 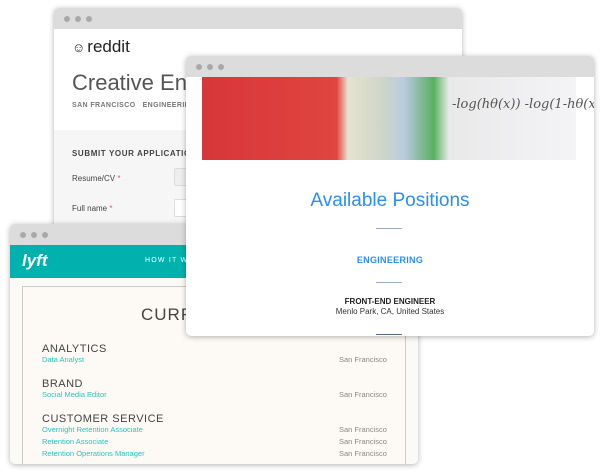 I want to click on fullname-label: Full name *, so click(x=92, y=208).